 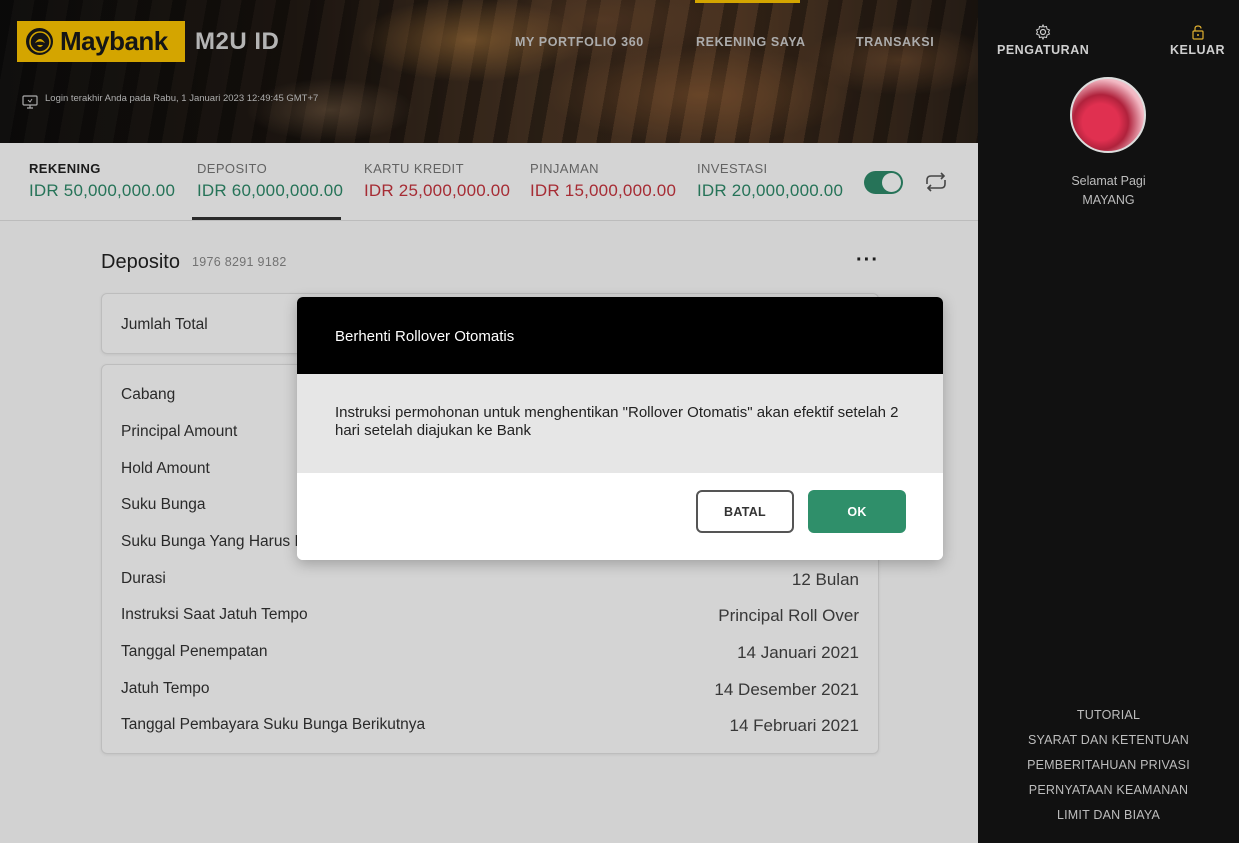 I want to click on lock-icon, so click(x=1197, y=32).